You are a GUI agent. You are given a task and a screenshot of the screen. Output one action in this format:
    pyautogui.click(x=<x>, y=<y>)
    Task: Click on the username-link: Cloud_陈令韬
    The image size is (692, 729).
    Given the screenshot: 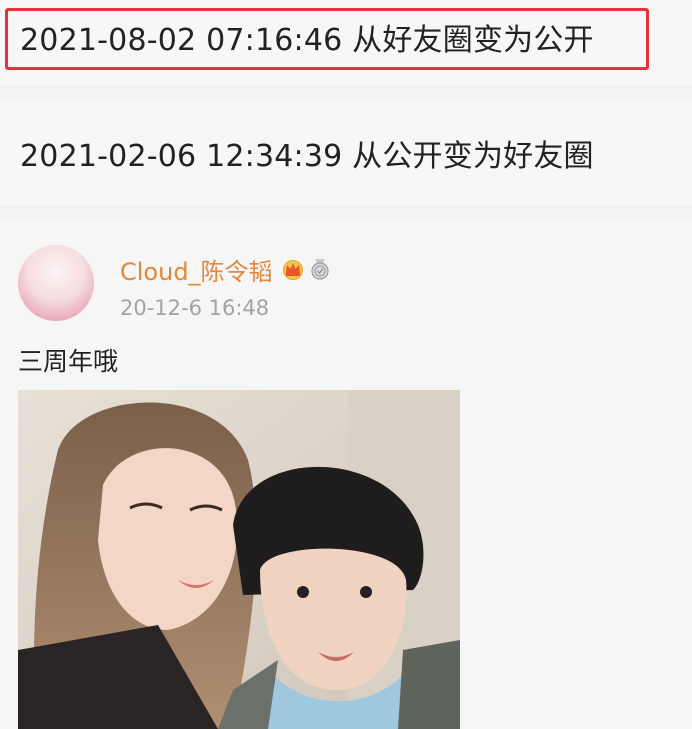 What is the action you would take?
    pyautogui.click(x=196, y=269)
    